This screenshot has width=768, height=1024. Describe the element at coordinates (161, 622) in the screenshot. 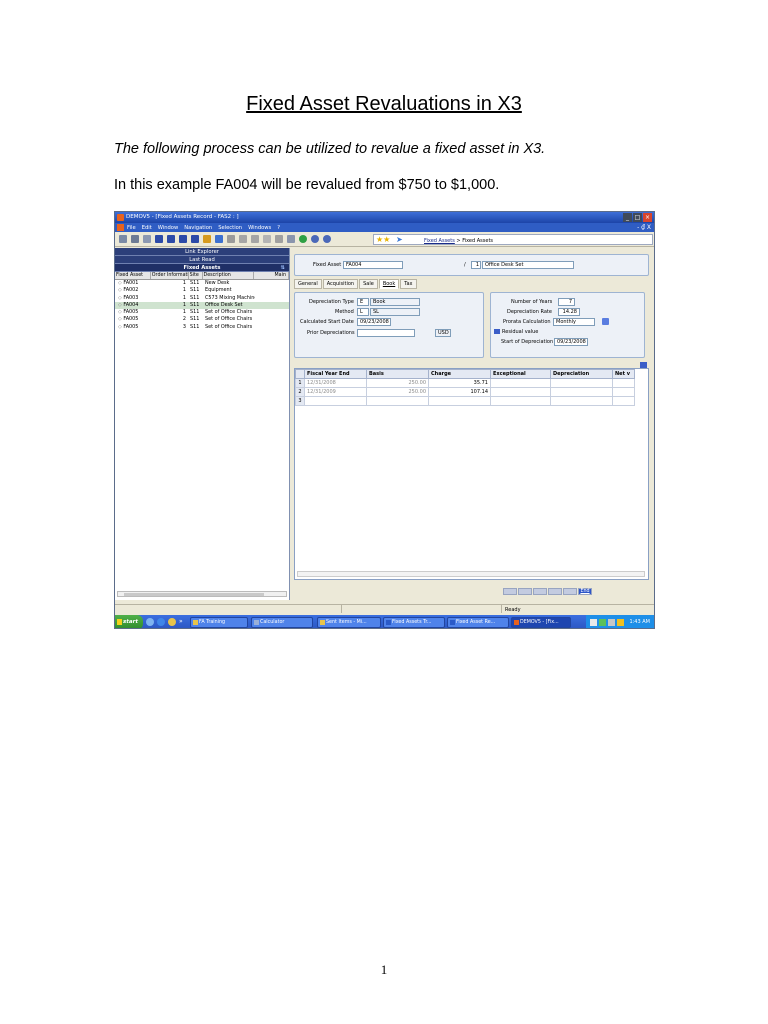

I see `quicklaunch-ie-icon` at that location.